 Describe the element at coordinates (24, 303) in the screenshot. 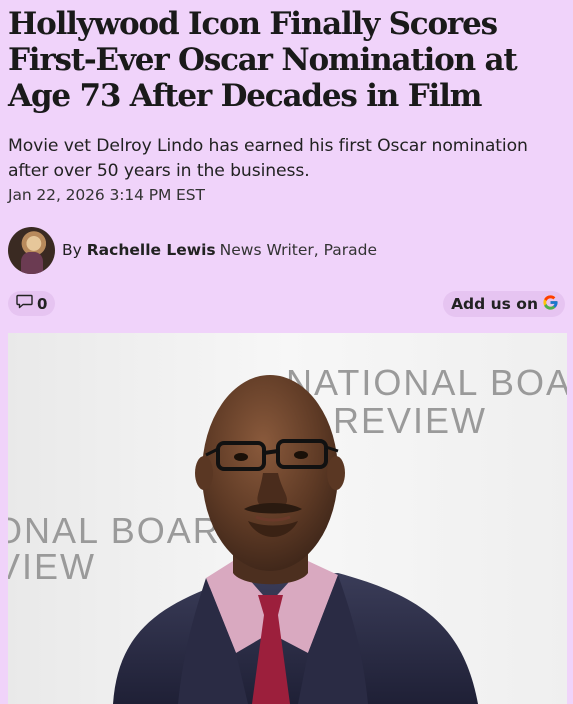

I see `comment-icon` at that location.